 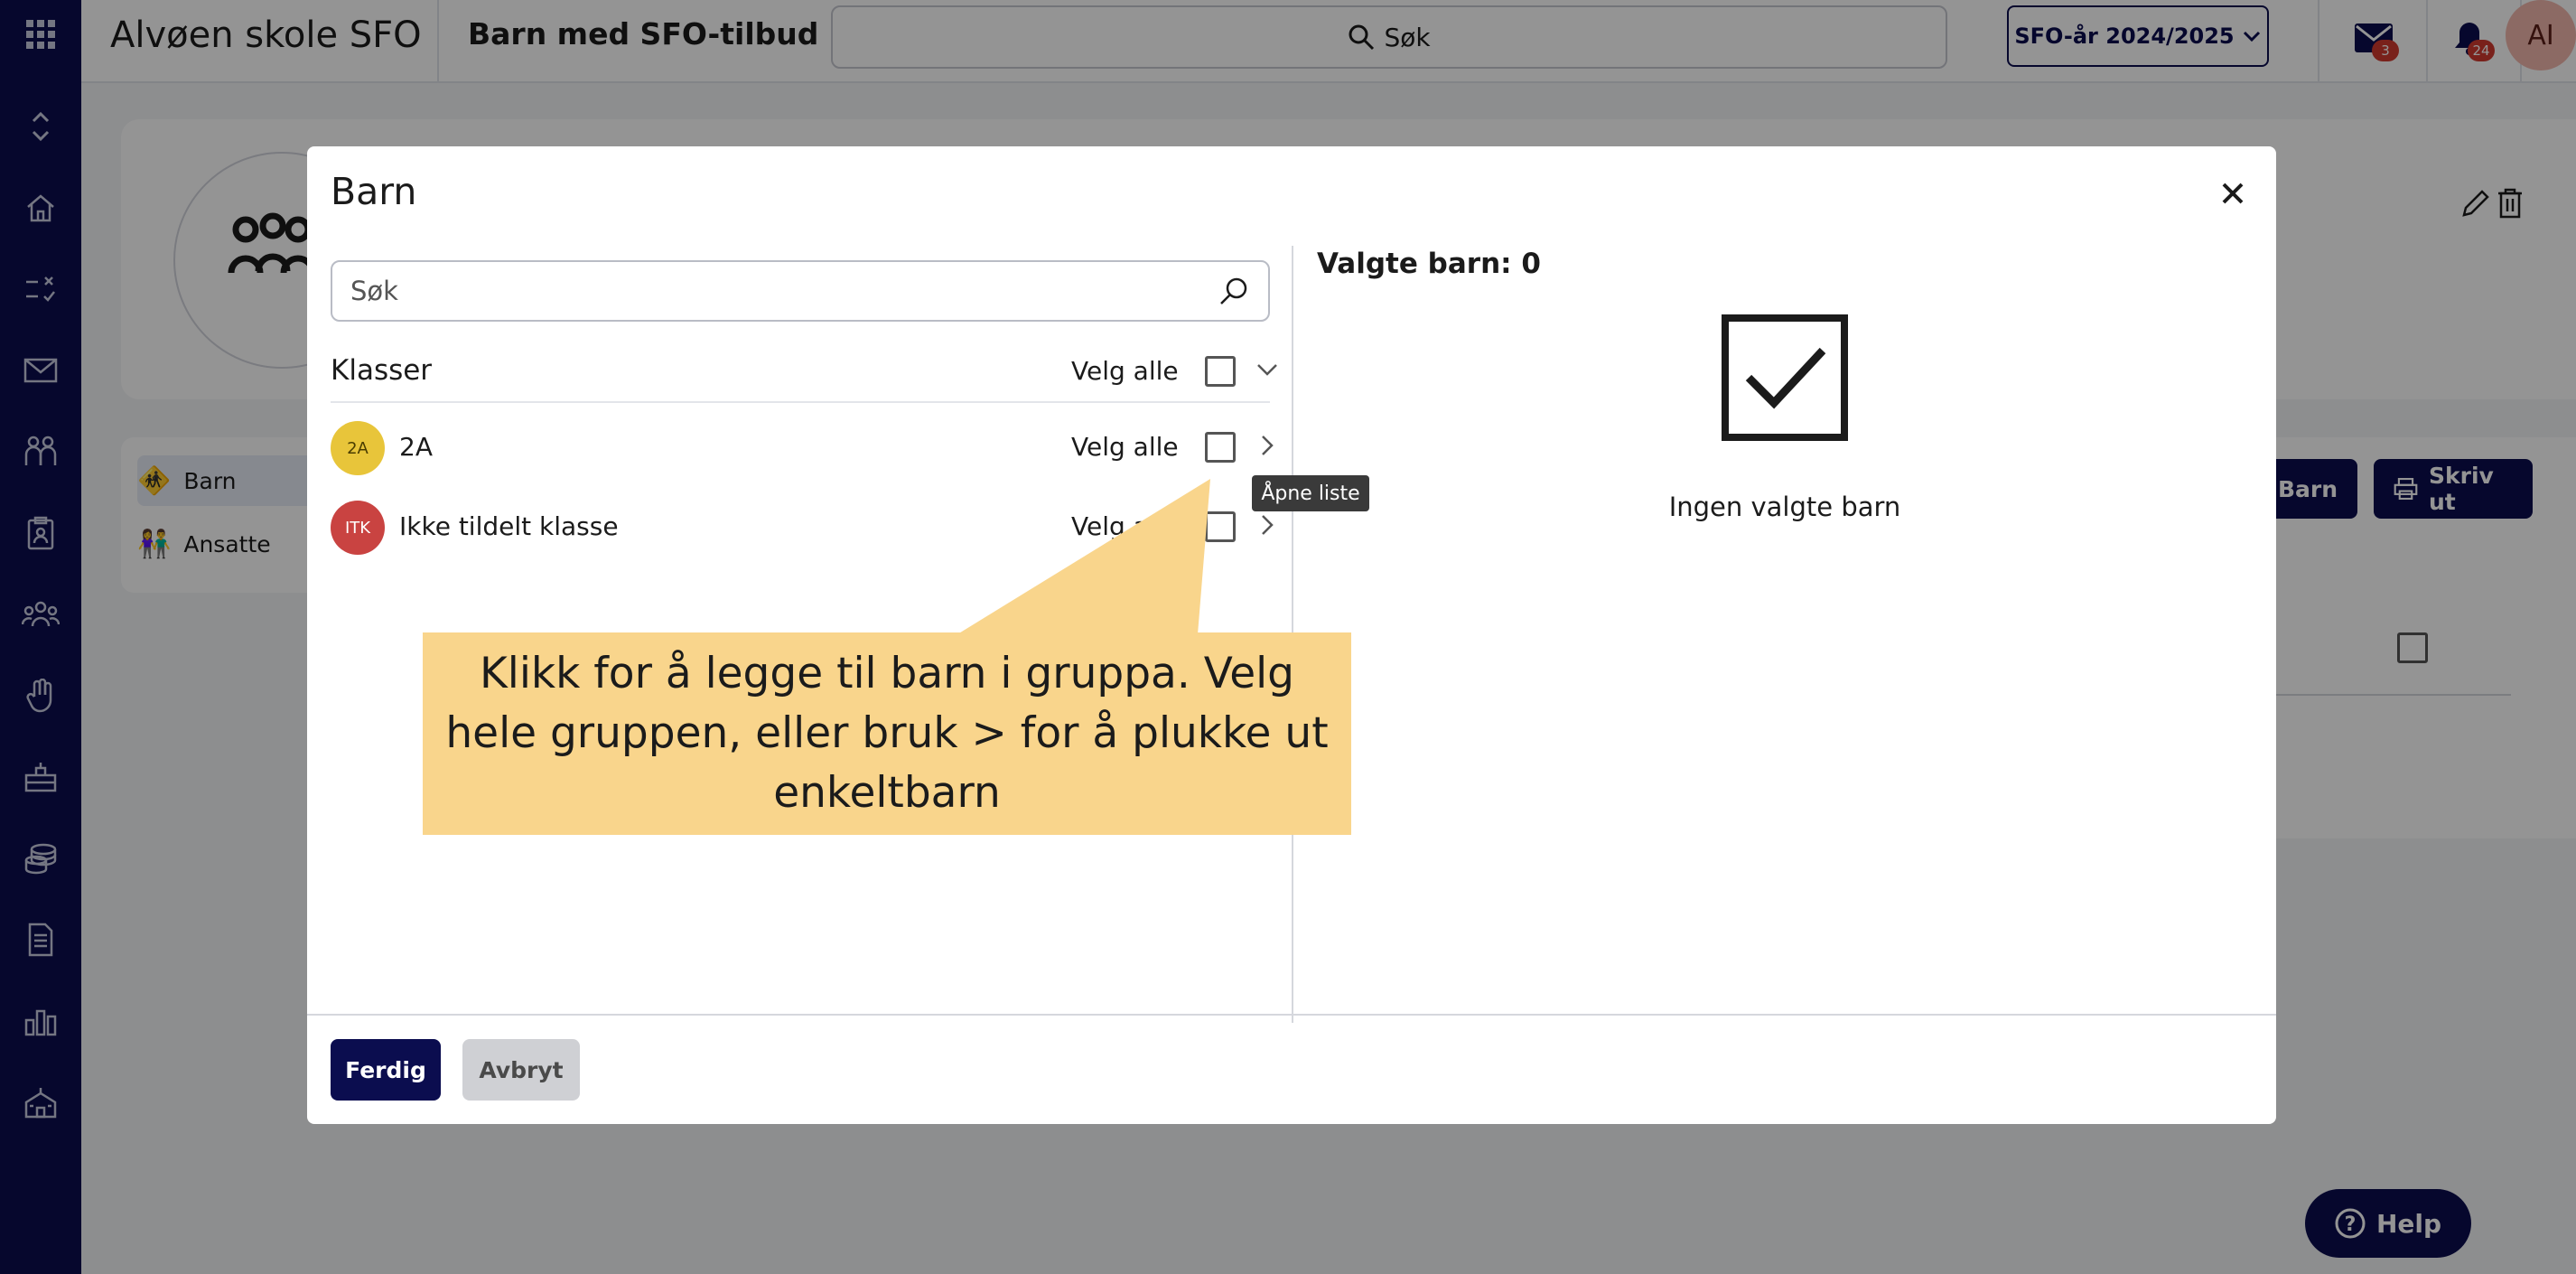 I want to click on checkbox-checked-icon, so click(x=1785, y=377).